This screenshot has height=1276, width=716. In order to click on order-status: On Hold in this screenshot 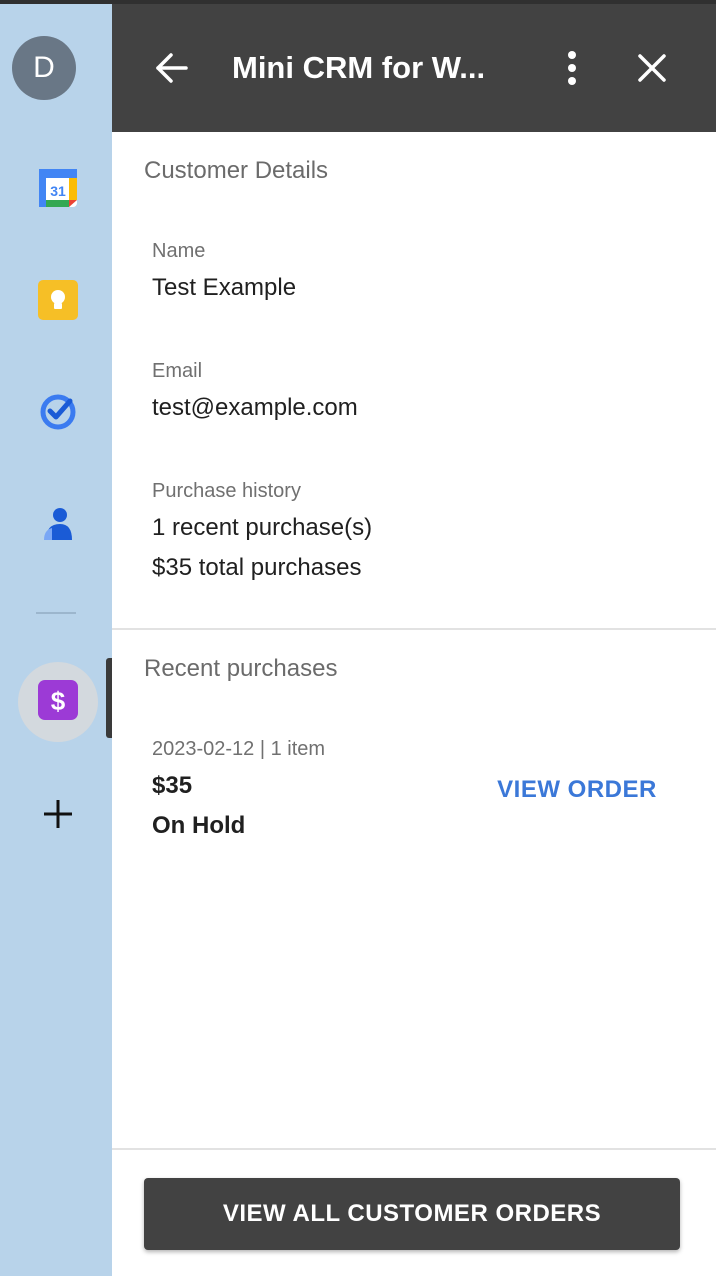, I will do `click(199, 825)`.